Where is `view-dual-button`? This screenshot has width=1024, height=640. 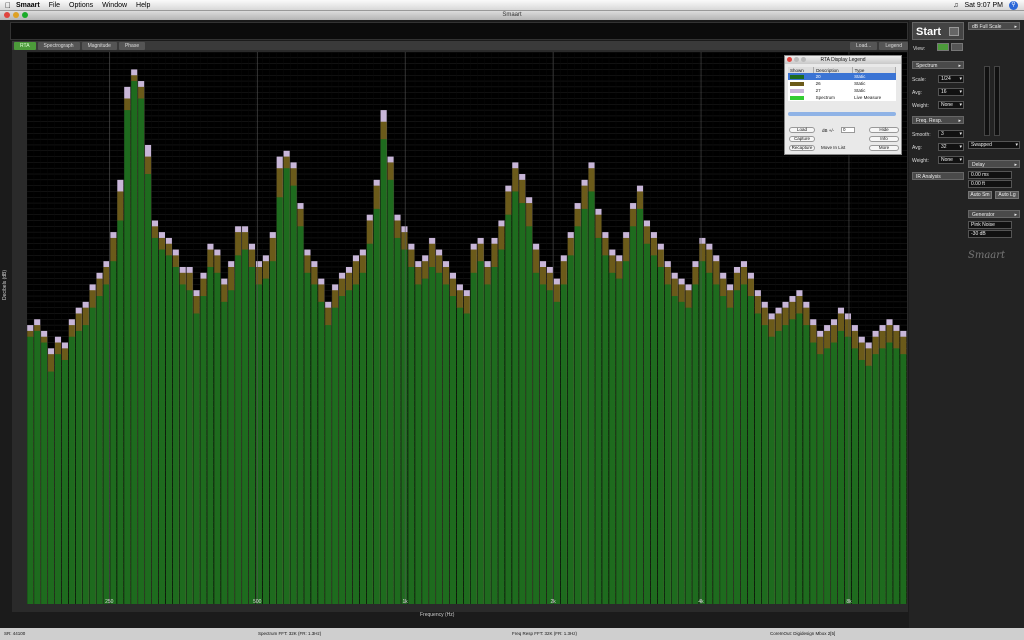
view-dual-button is located at coordinates (957, 47).